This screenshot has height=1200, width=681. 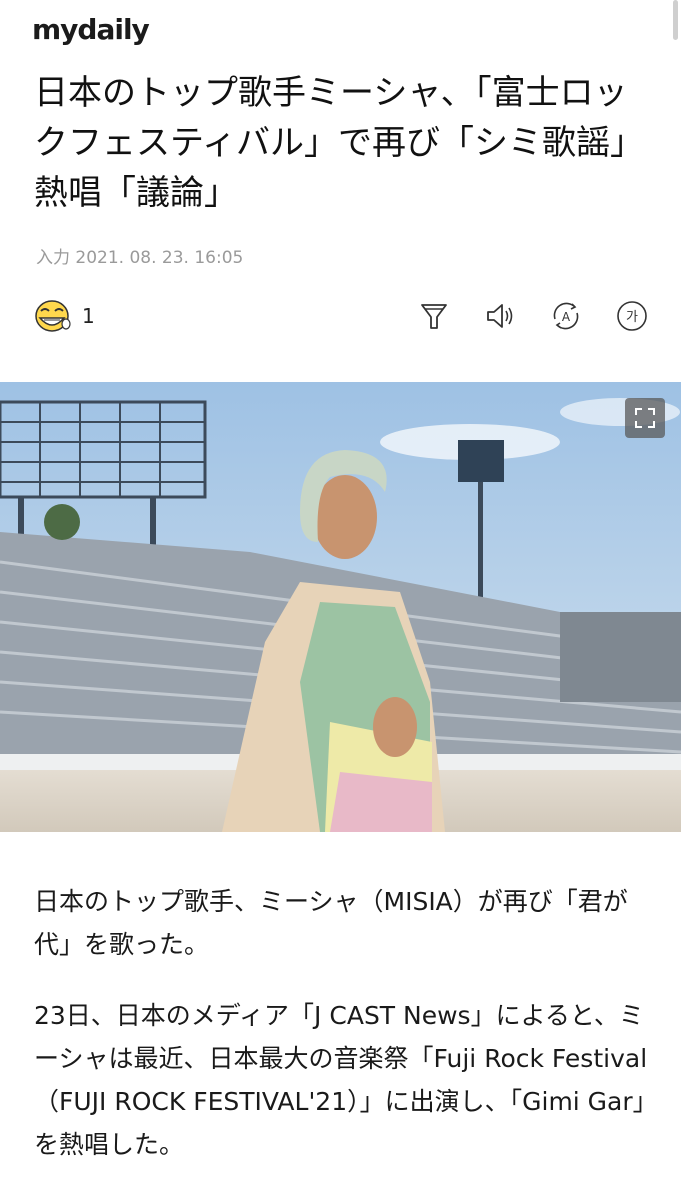 I want to click on mydaily-logo: mydaily, so click(x=91, y=30).